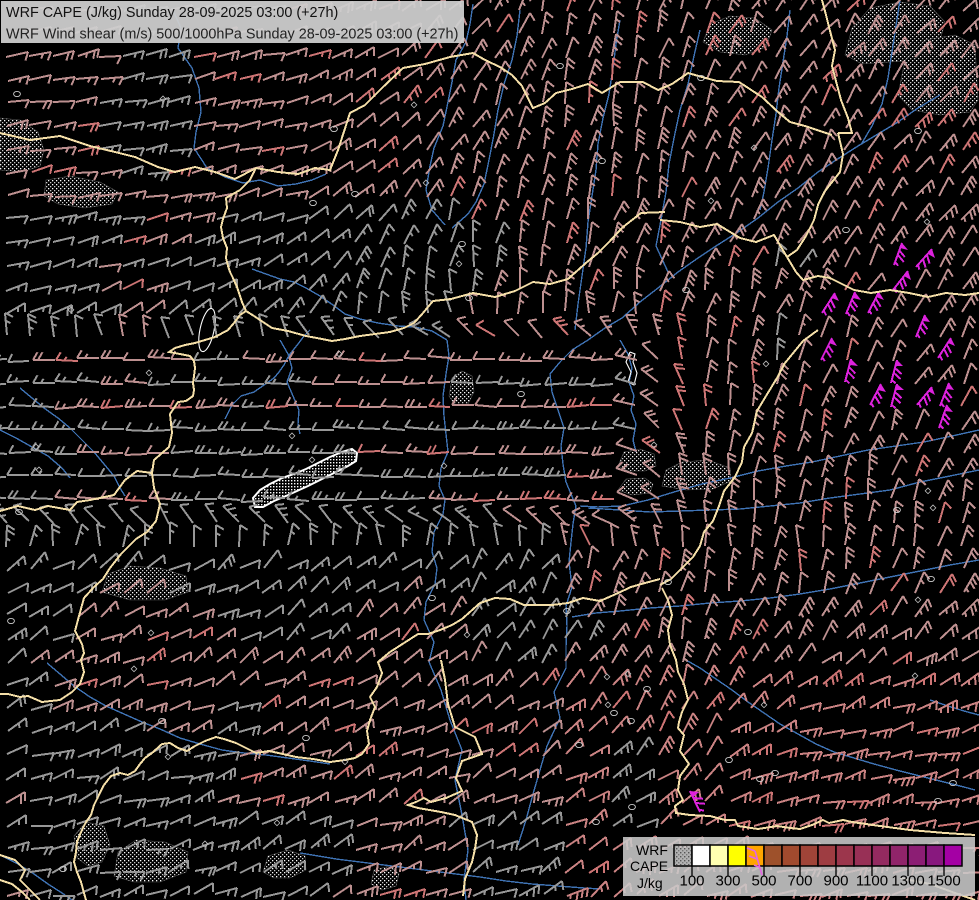  What do you see at coordinates (799, 881) in the screenshot?
I see `svg-text: 700` at bounding box center [799, 881].